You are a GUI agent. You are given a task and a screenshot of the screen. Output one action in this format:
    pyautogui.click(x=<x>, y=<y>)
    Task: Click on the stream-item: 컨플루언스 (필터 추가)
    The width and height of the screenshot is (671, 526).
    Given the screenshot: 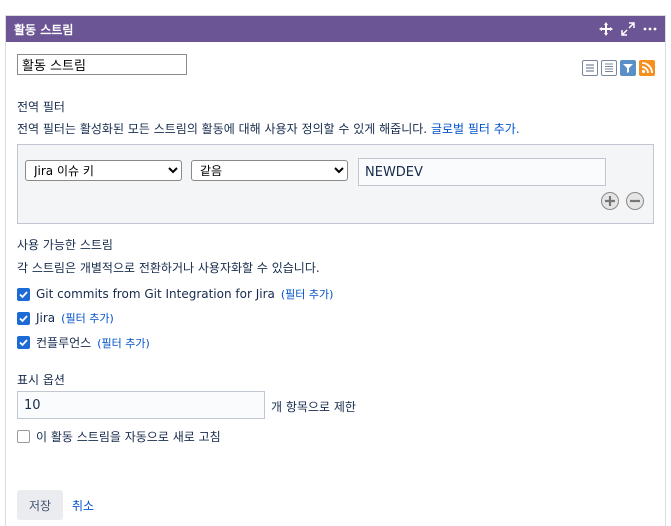 What is the action you would take?
    pyautogui.click(x=83, y=342)
    